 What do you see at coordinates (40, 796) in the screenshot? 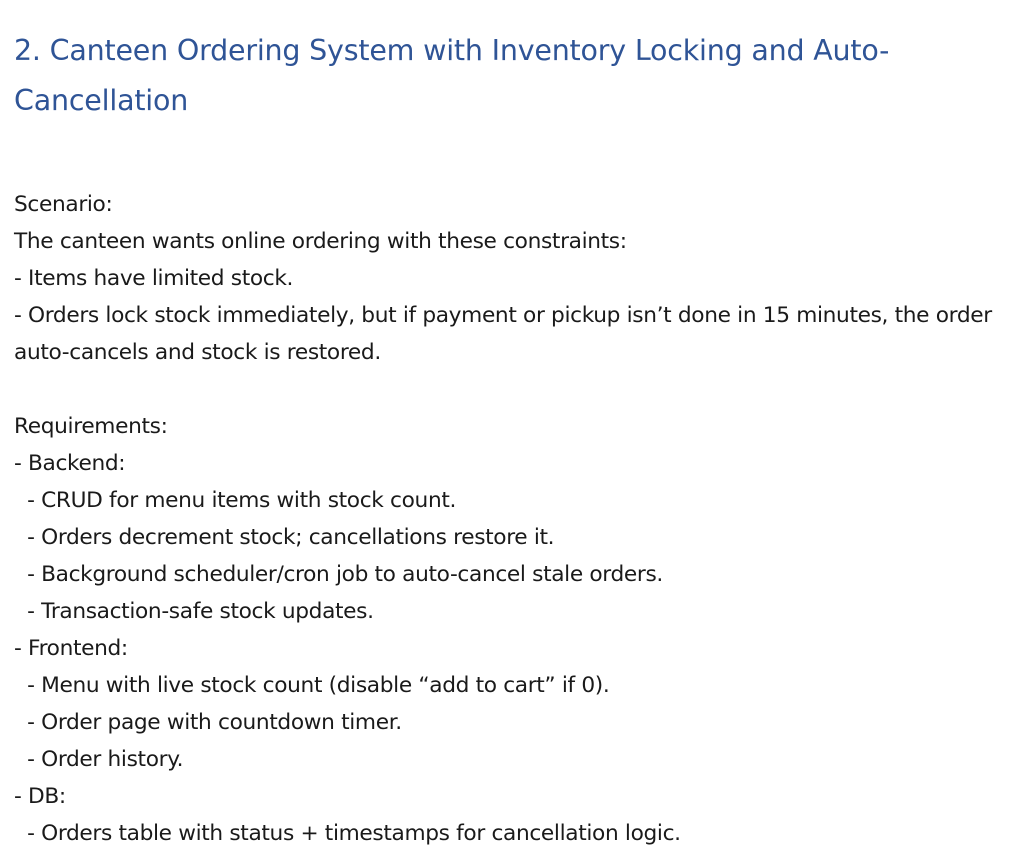
I see `db-label: - DB:` at bounding box center [40, 796].